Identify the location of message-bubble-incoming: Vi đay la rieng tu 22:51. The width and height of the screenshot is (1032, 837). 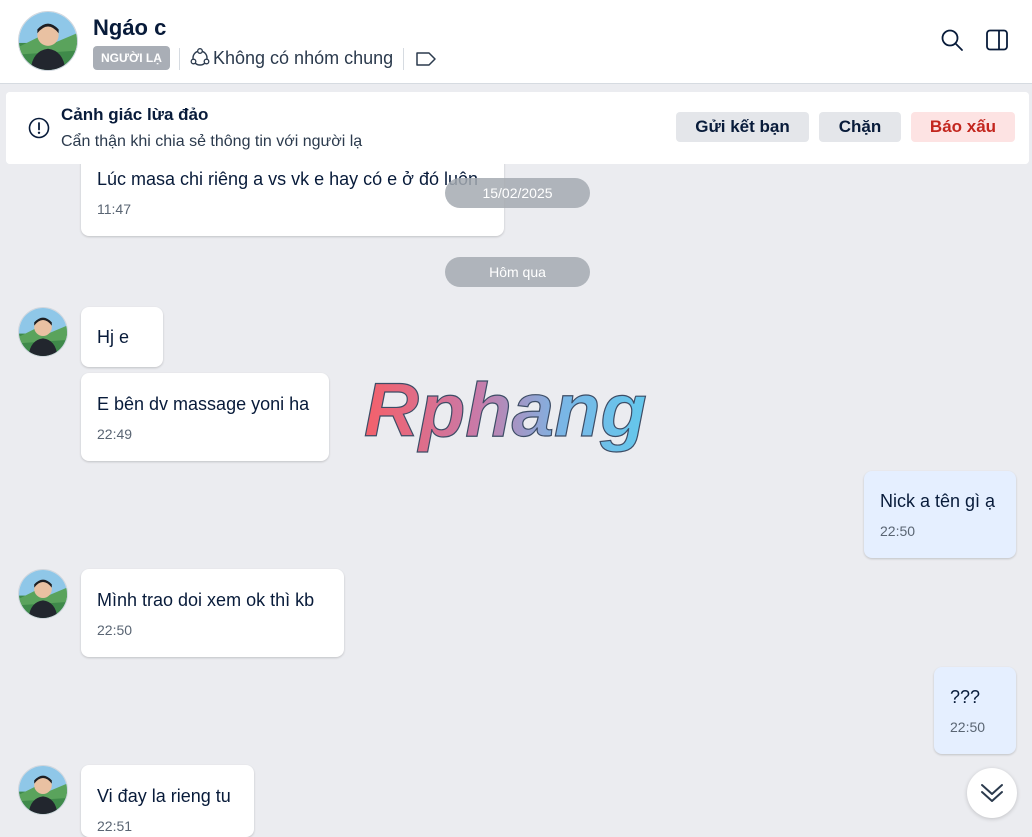
(167, 801).